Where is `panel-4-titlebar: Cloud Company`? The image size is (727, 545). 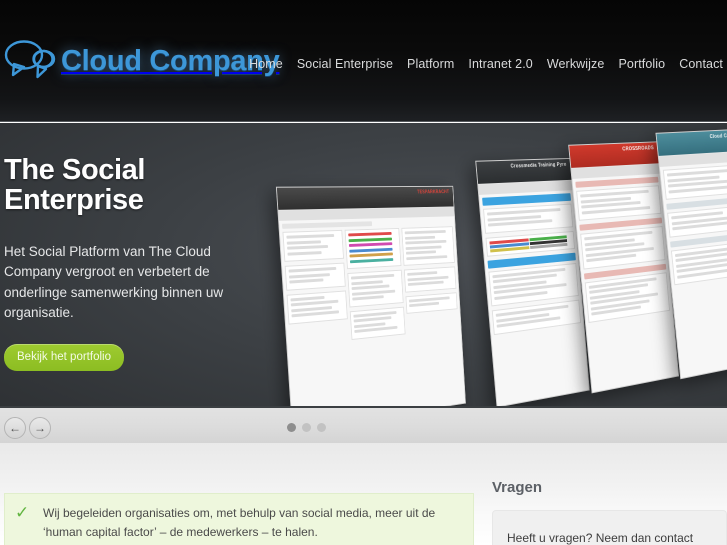 panel-4-titlebar: Cloud Company is located at coordinates (691, 142).